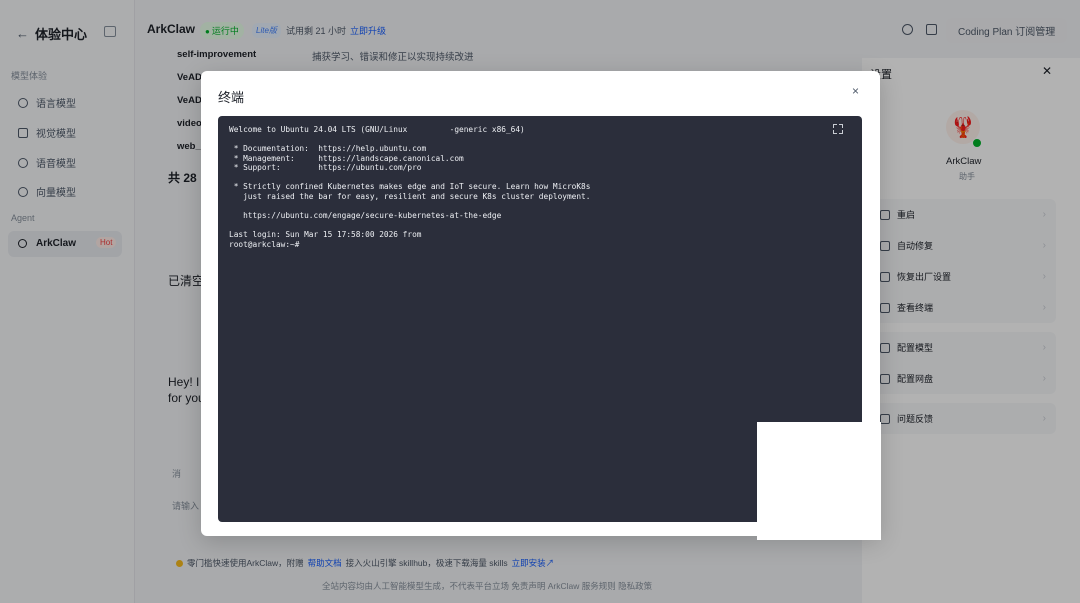 This screenshot has height=603, width=1080. Describe the element at coordinates (819, 481) in the screenshot. I see `render-artifact` at that location.